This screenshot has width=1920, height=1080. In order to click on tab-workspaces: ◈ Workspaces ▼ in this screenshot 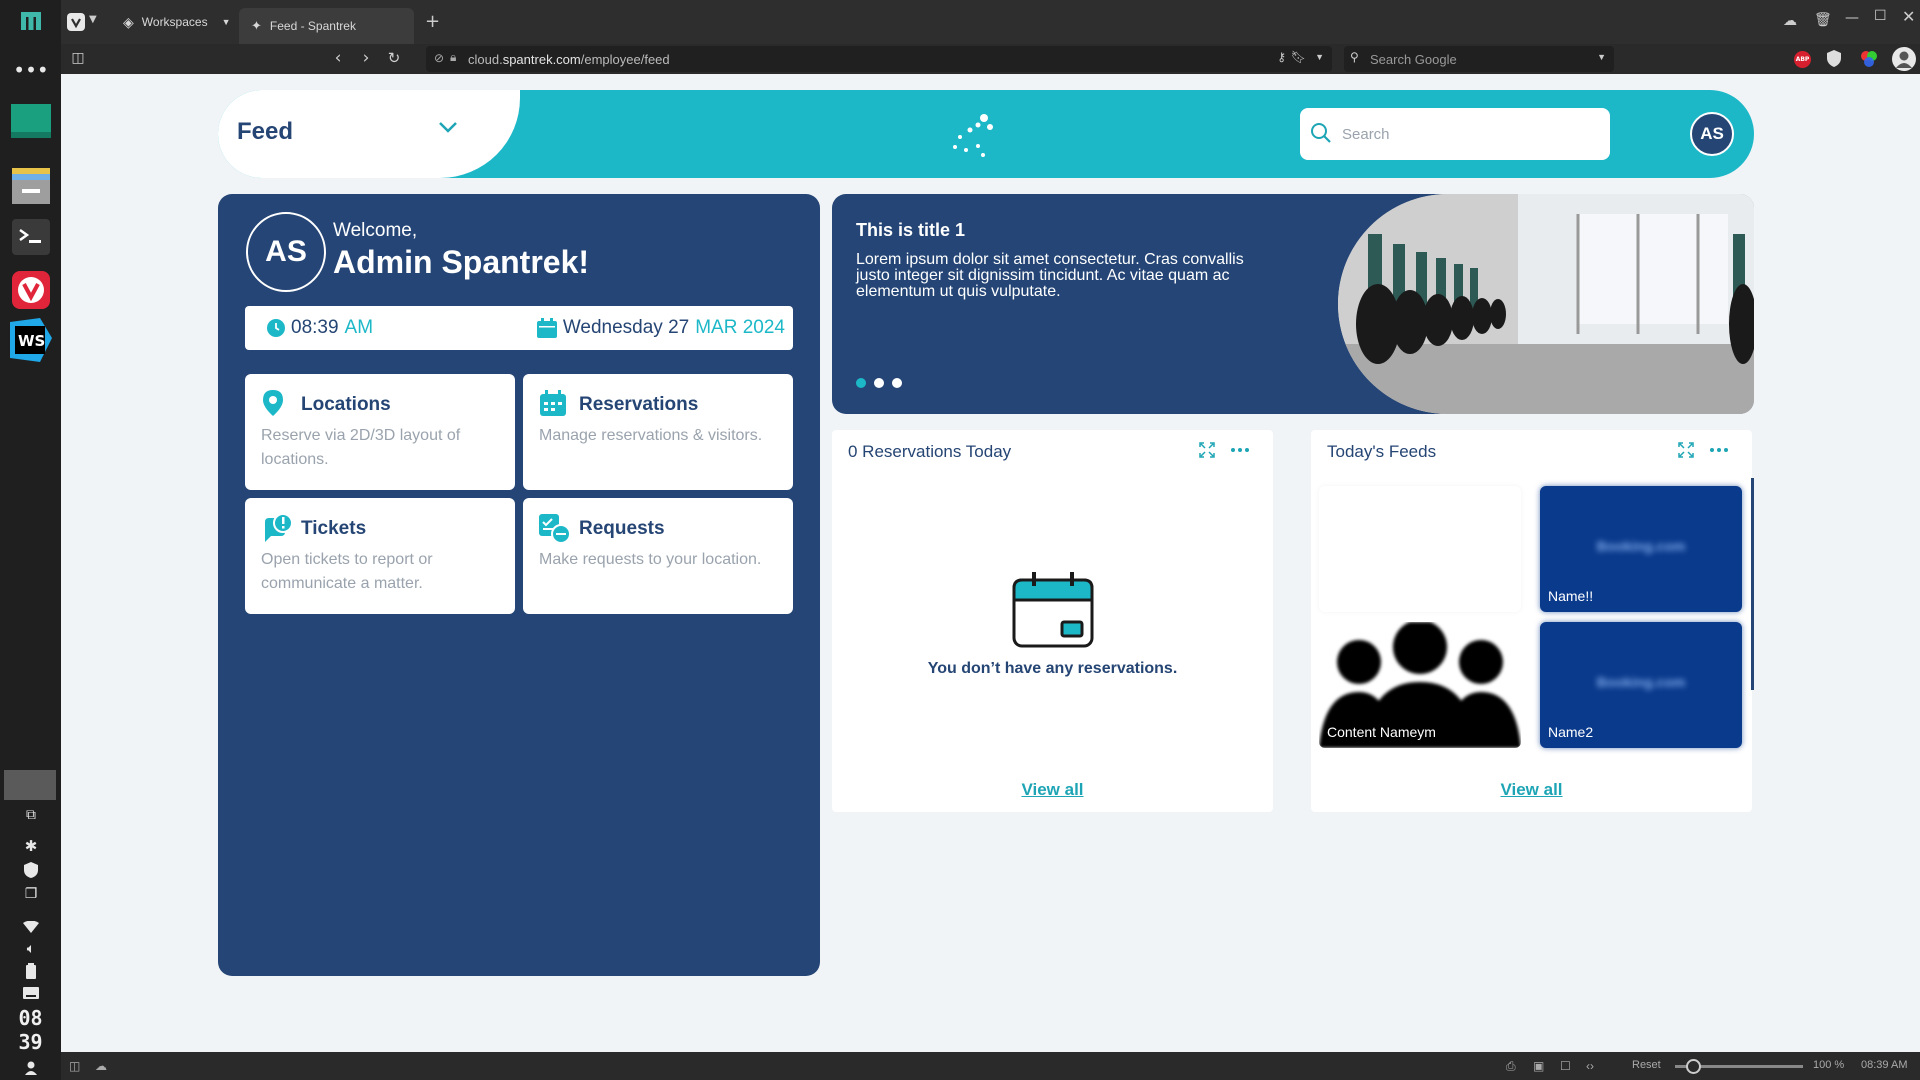, I will do `click(177, 22)`.